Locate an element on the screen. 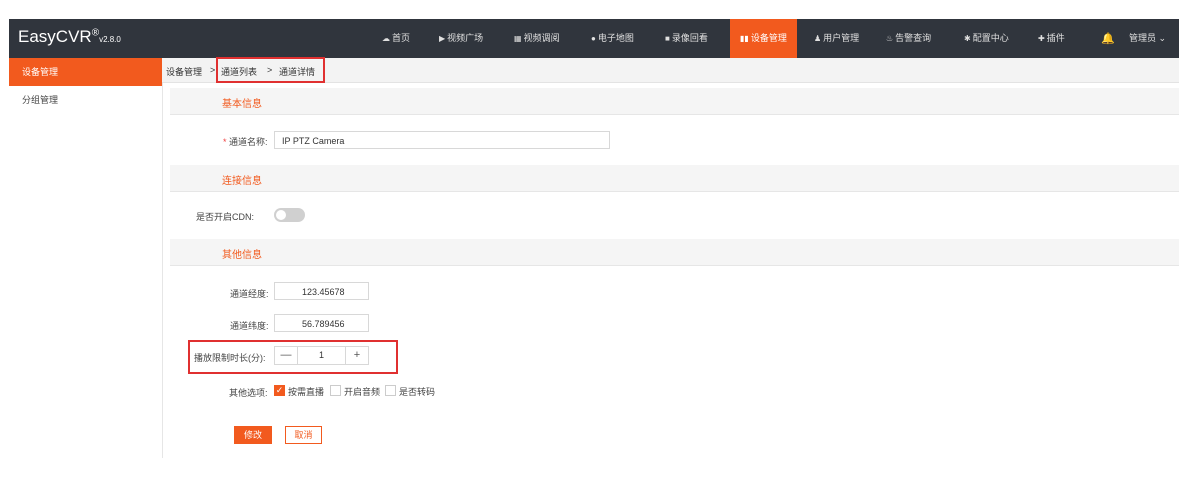  highlight-box-breadcrumb is located at coordinates (270, 70).